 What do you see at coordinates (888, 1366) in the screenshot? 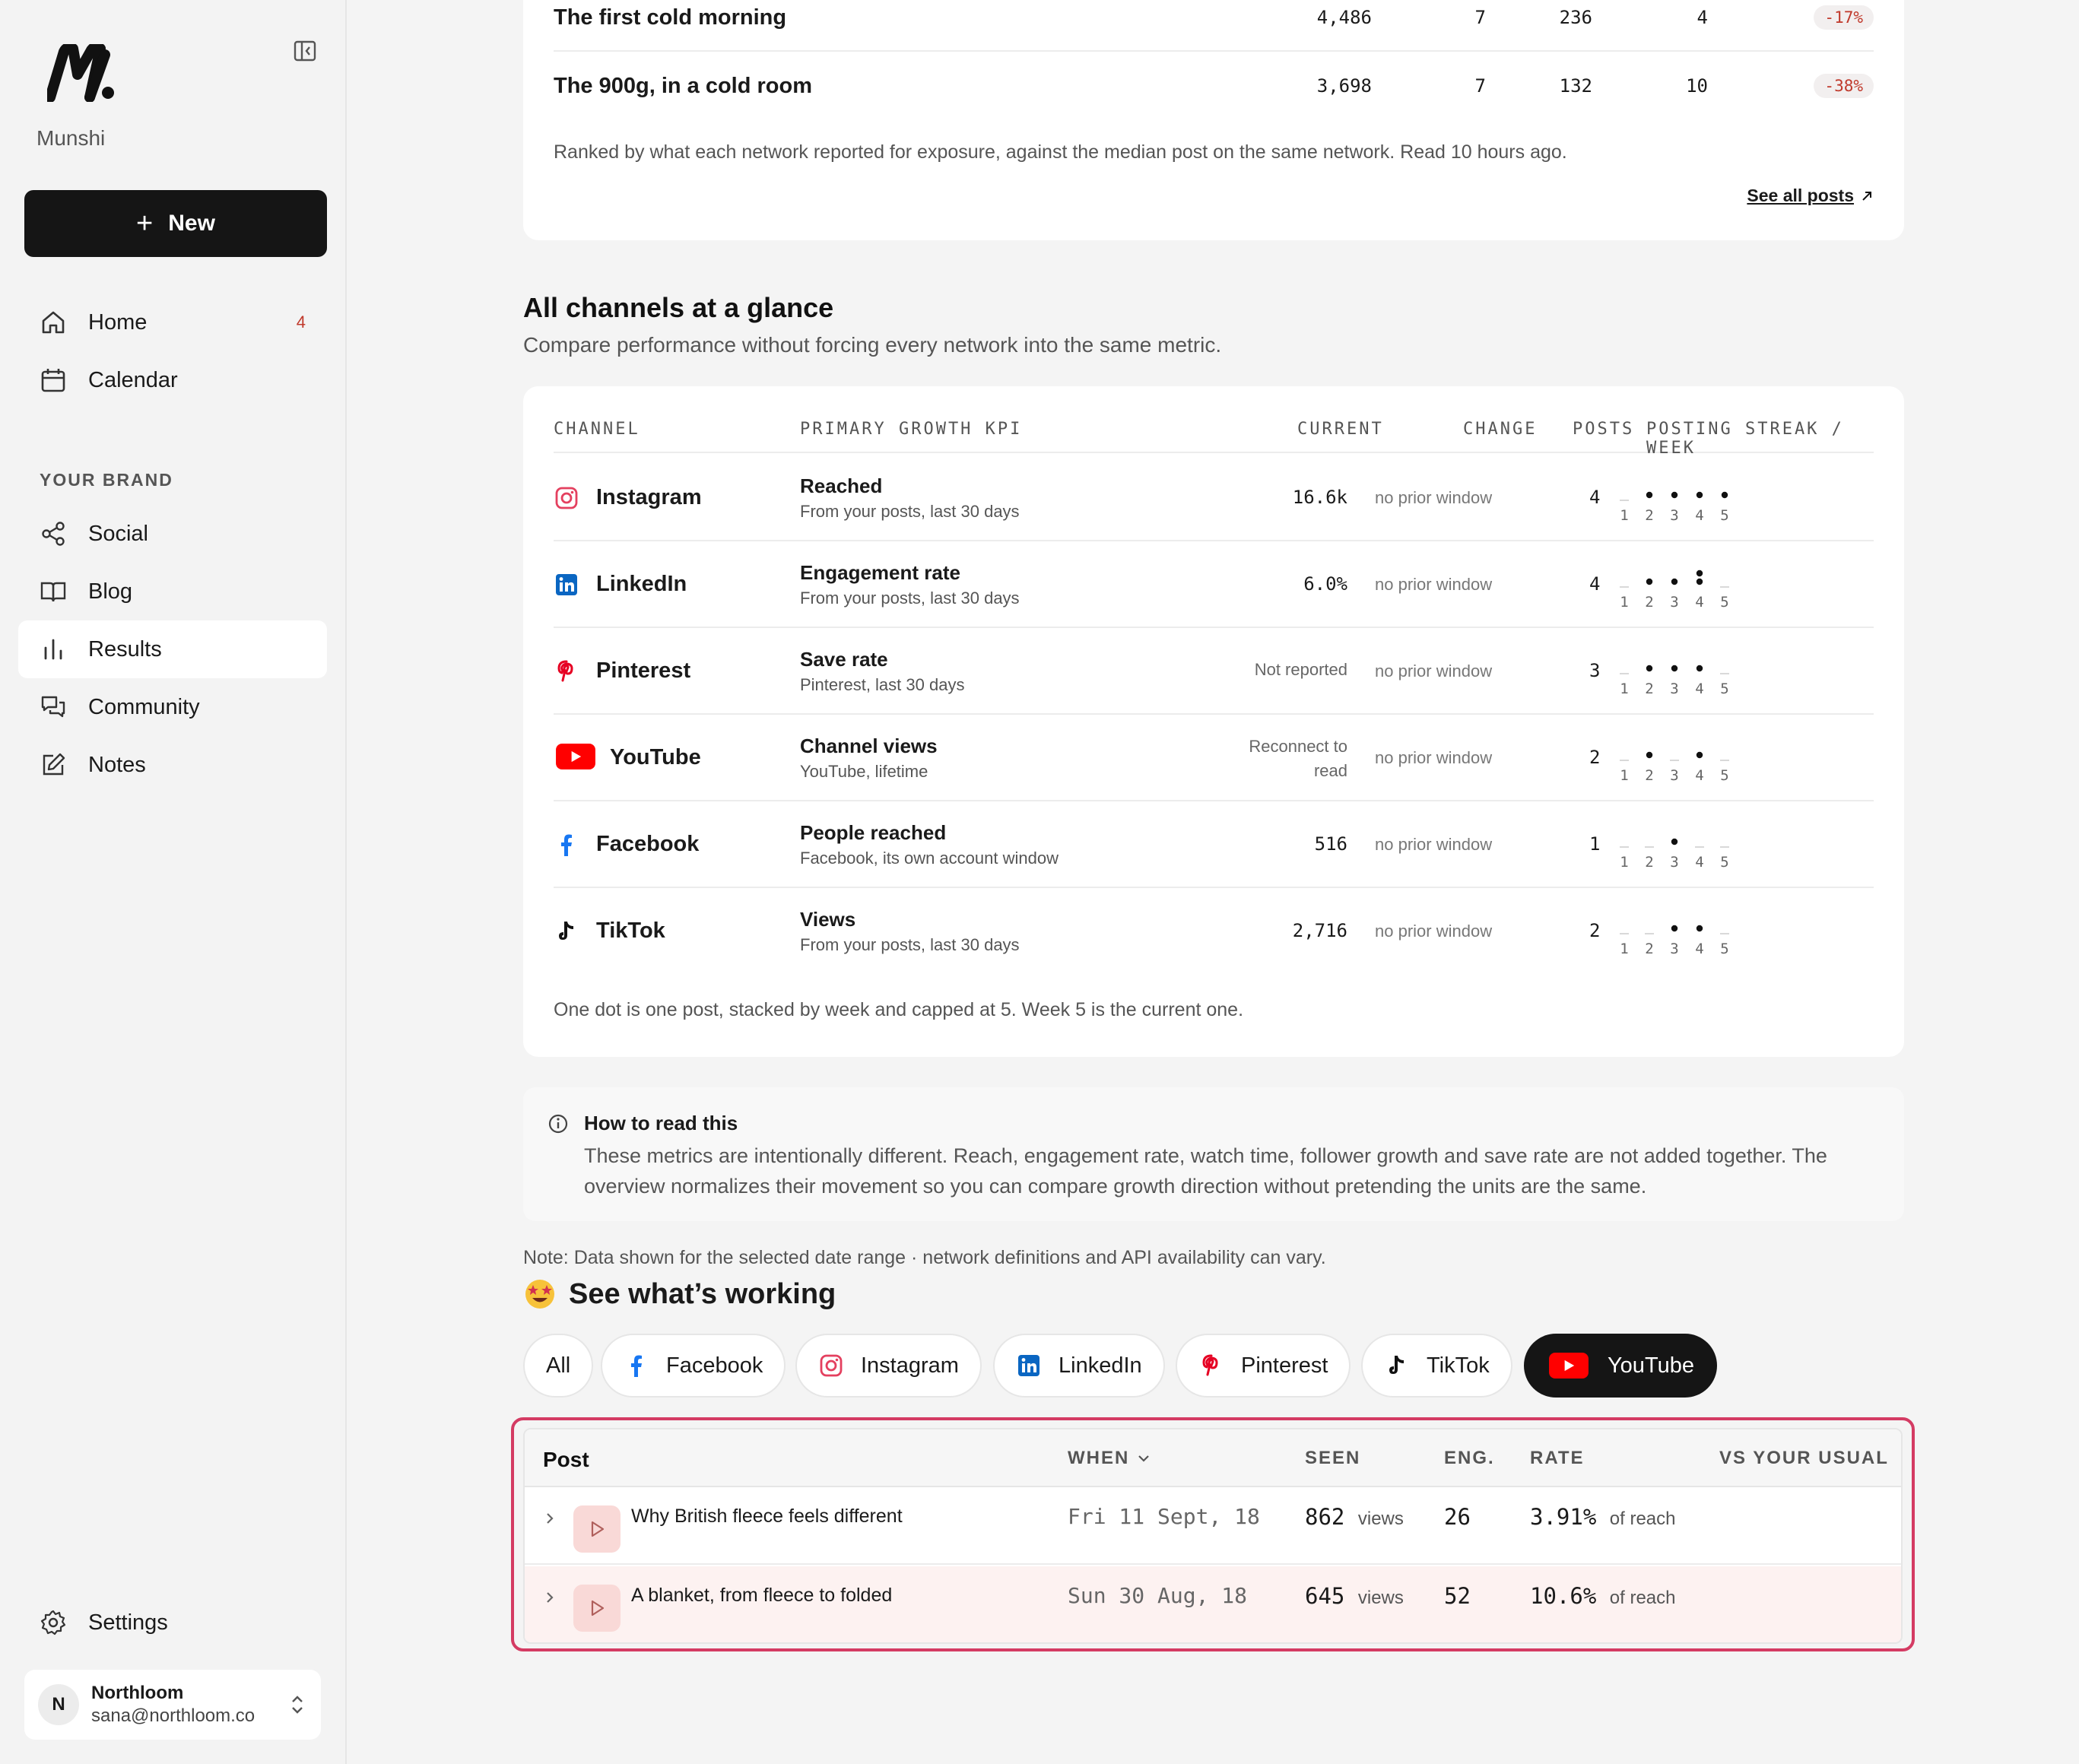
I see `filter-chip-instagram: Instagram` at bounding box center [888, 1366].